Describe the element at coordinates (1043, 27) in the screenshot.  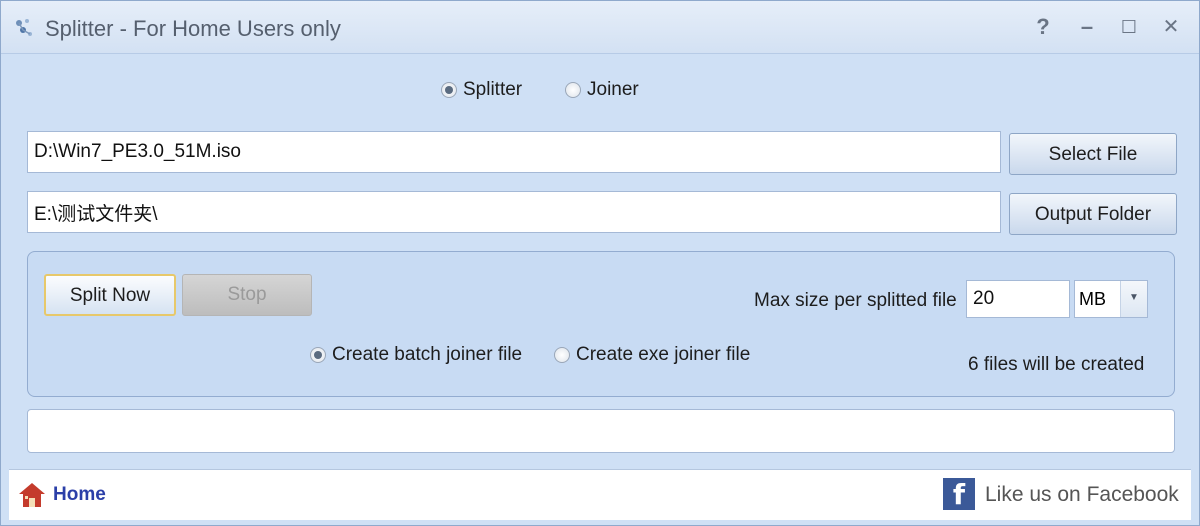
I see `help-button: ?` at that location.